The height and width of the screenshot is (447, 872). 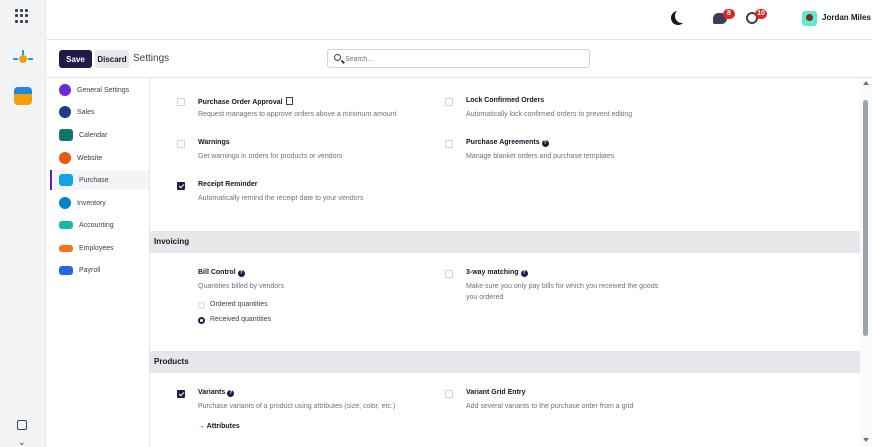 I want to click on general-settings-icon, so click(x=65, y=90).